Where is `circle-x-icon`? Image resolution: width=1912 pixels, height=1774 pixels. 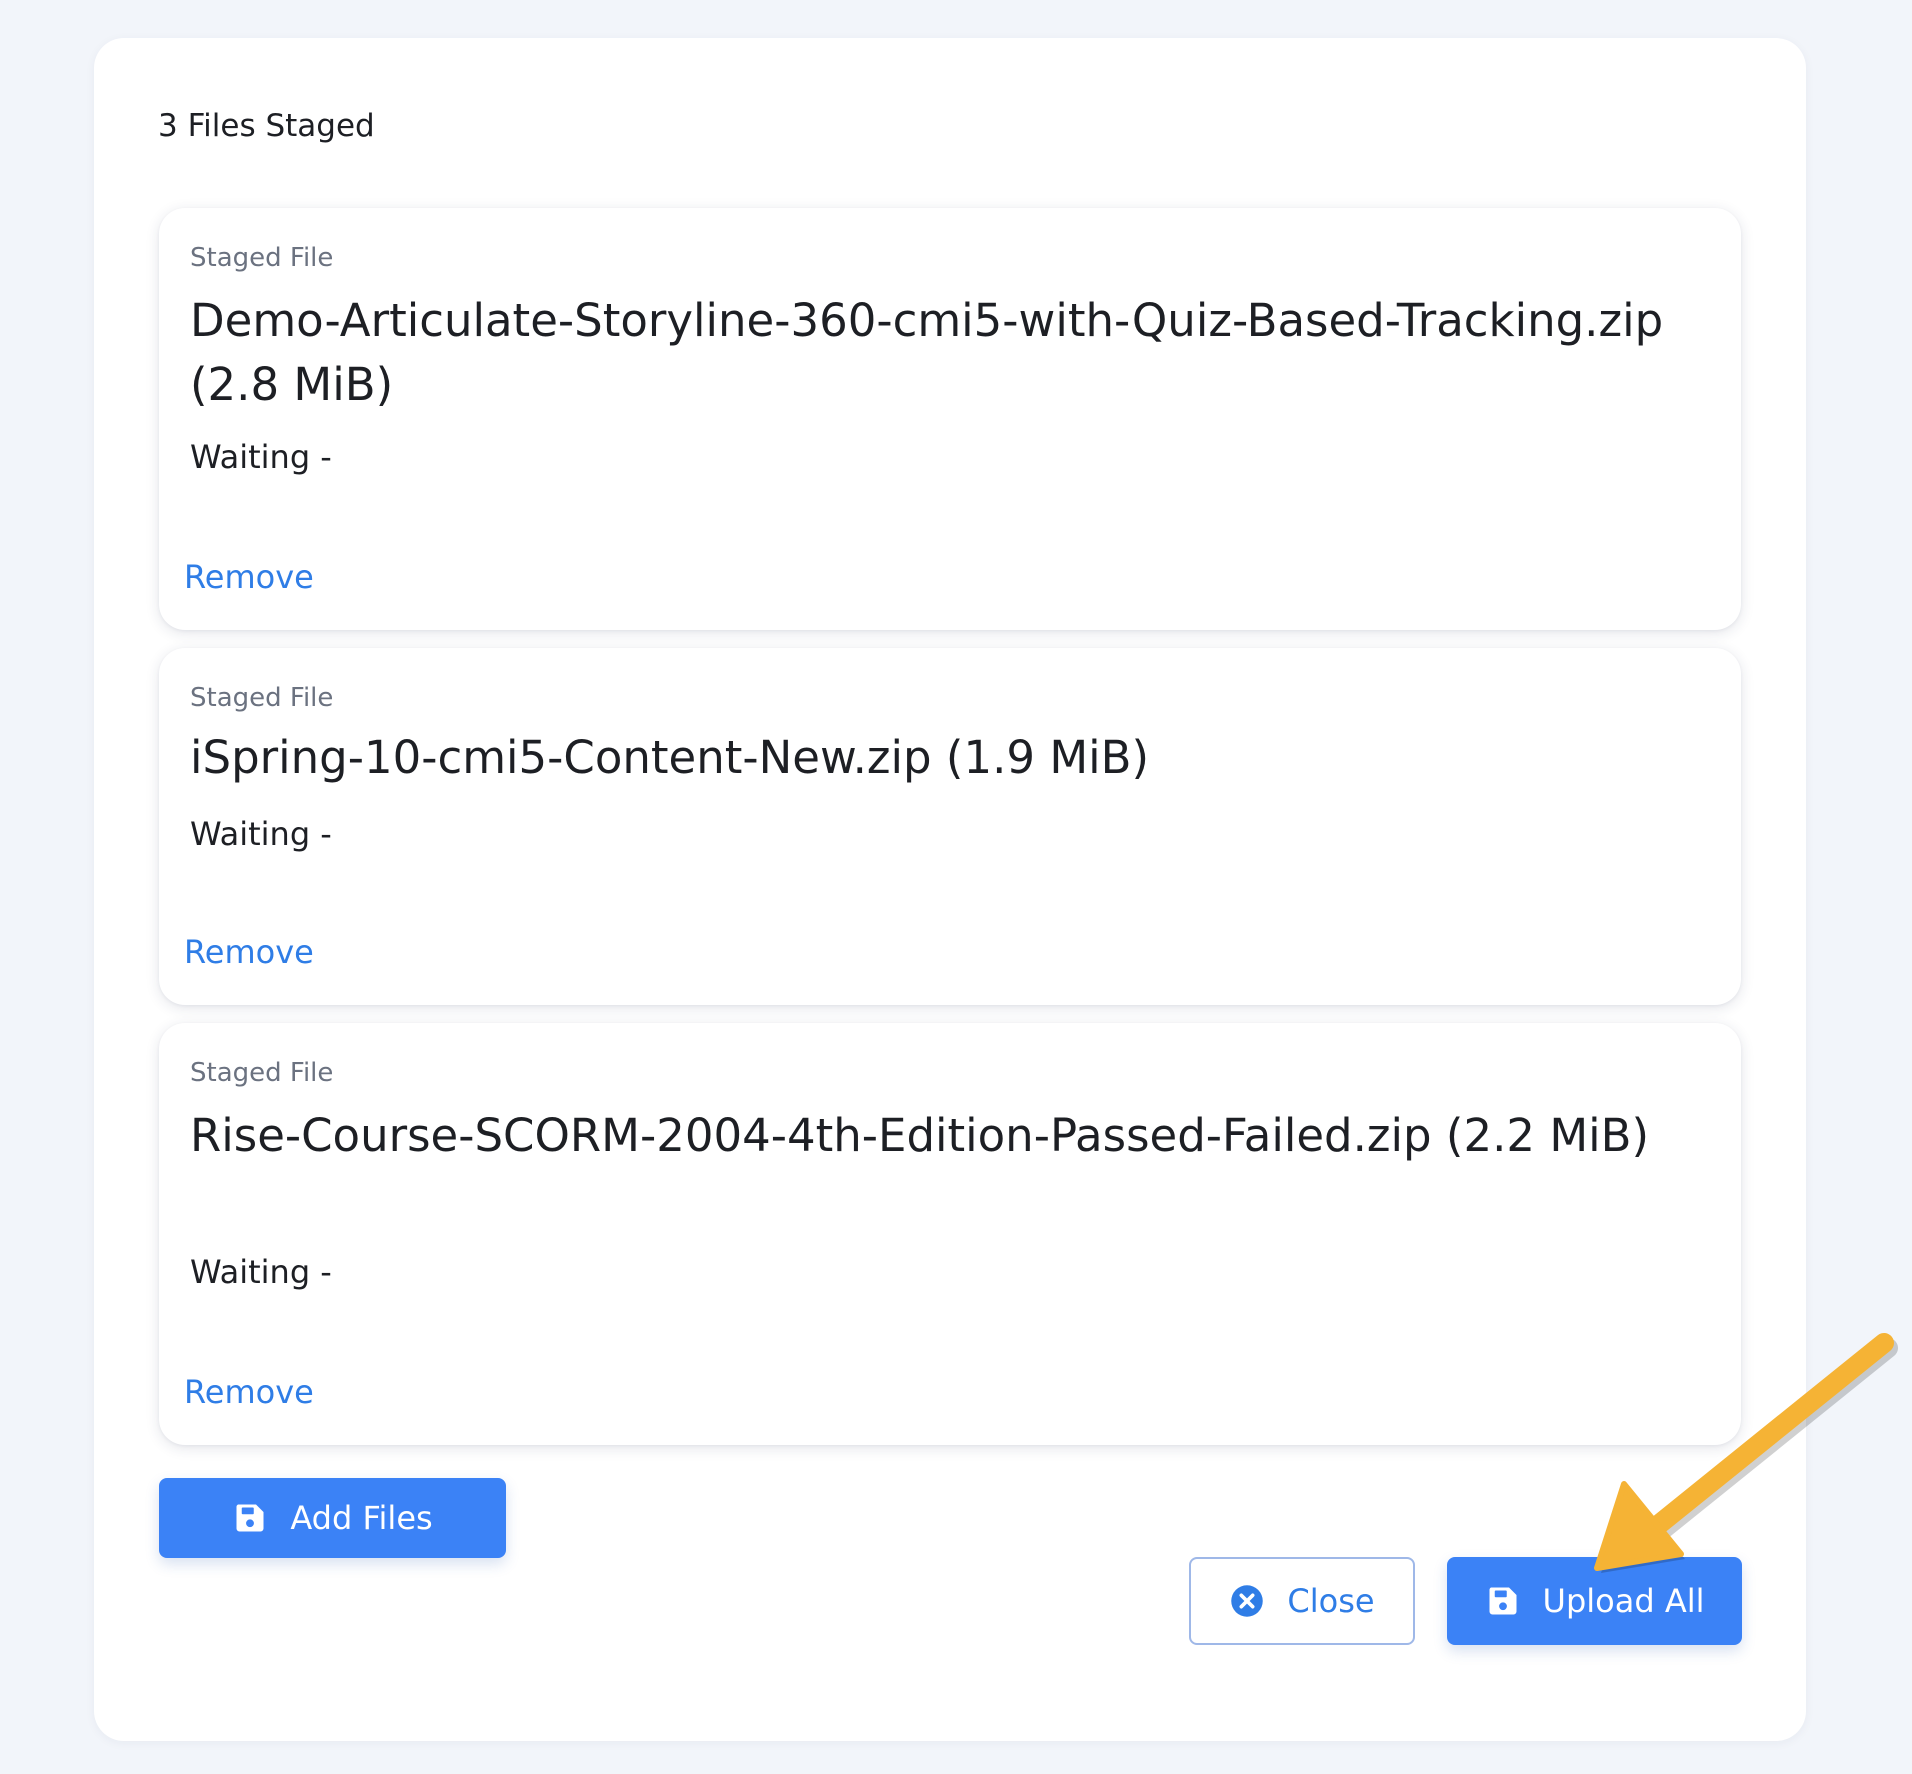
circle-x-icon is located at coordinates (1247, 1601).